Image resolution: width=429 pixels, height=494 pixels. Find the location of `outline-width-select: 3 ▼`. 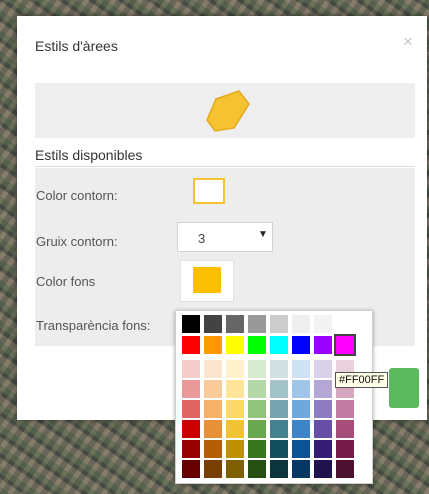

outline-width-select: 3 ▼ is located at coordinates (225, 237).